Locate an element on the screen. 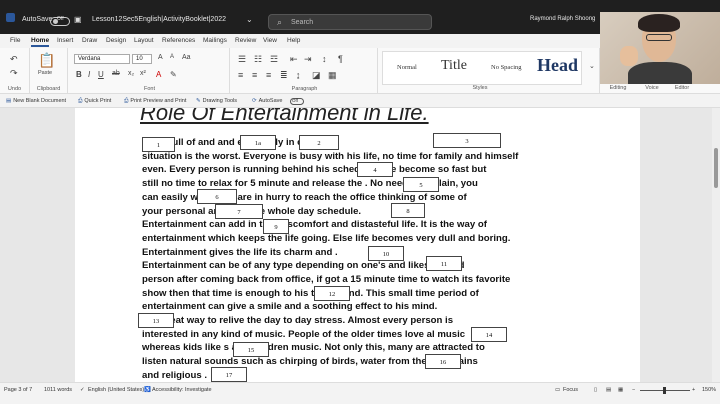 This screenshot has width=720, height=404. save-icon: ▣ is located at coordinates (78, 19).